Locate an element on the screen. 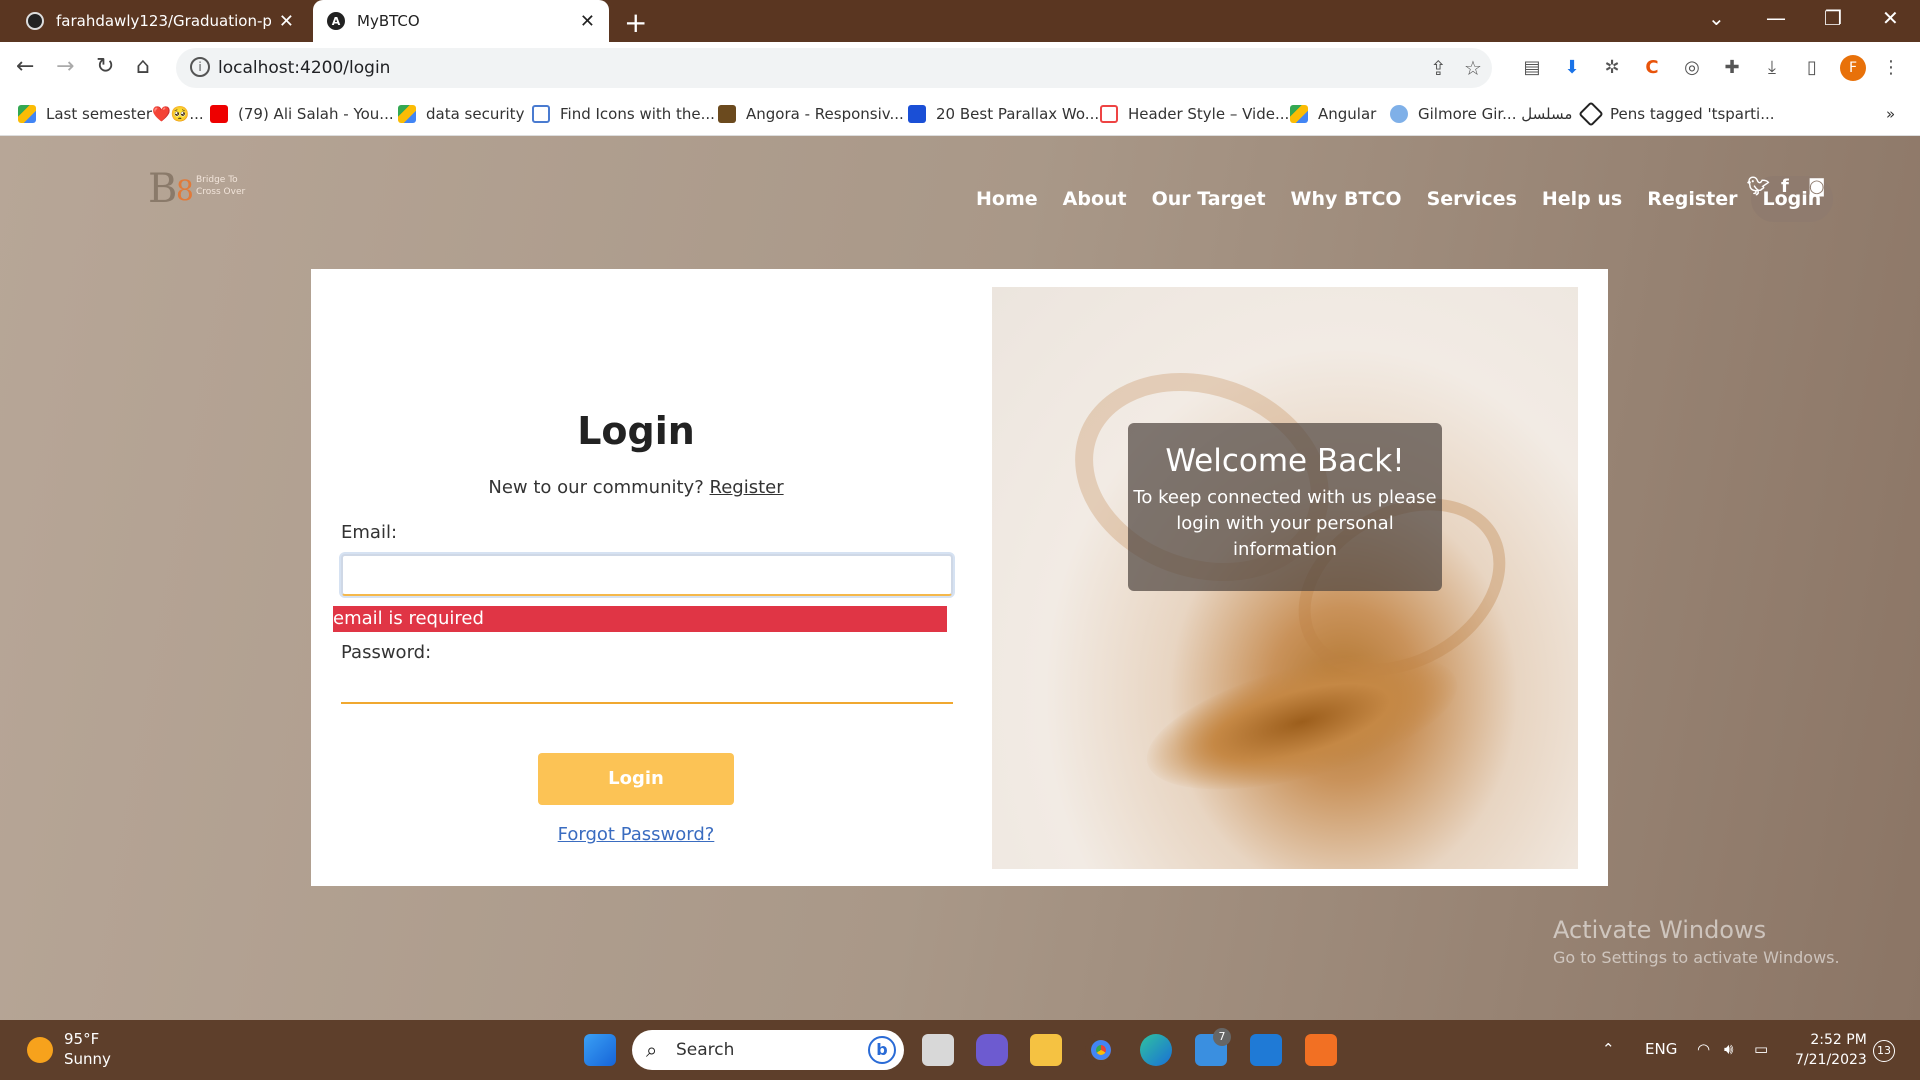  search-icon: ⌕ is located at coordinates (652, 1050).